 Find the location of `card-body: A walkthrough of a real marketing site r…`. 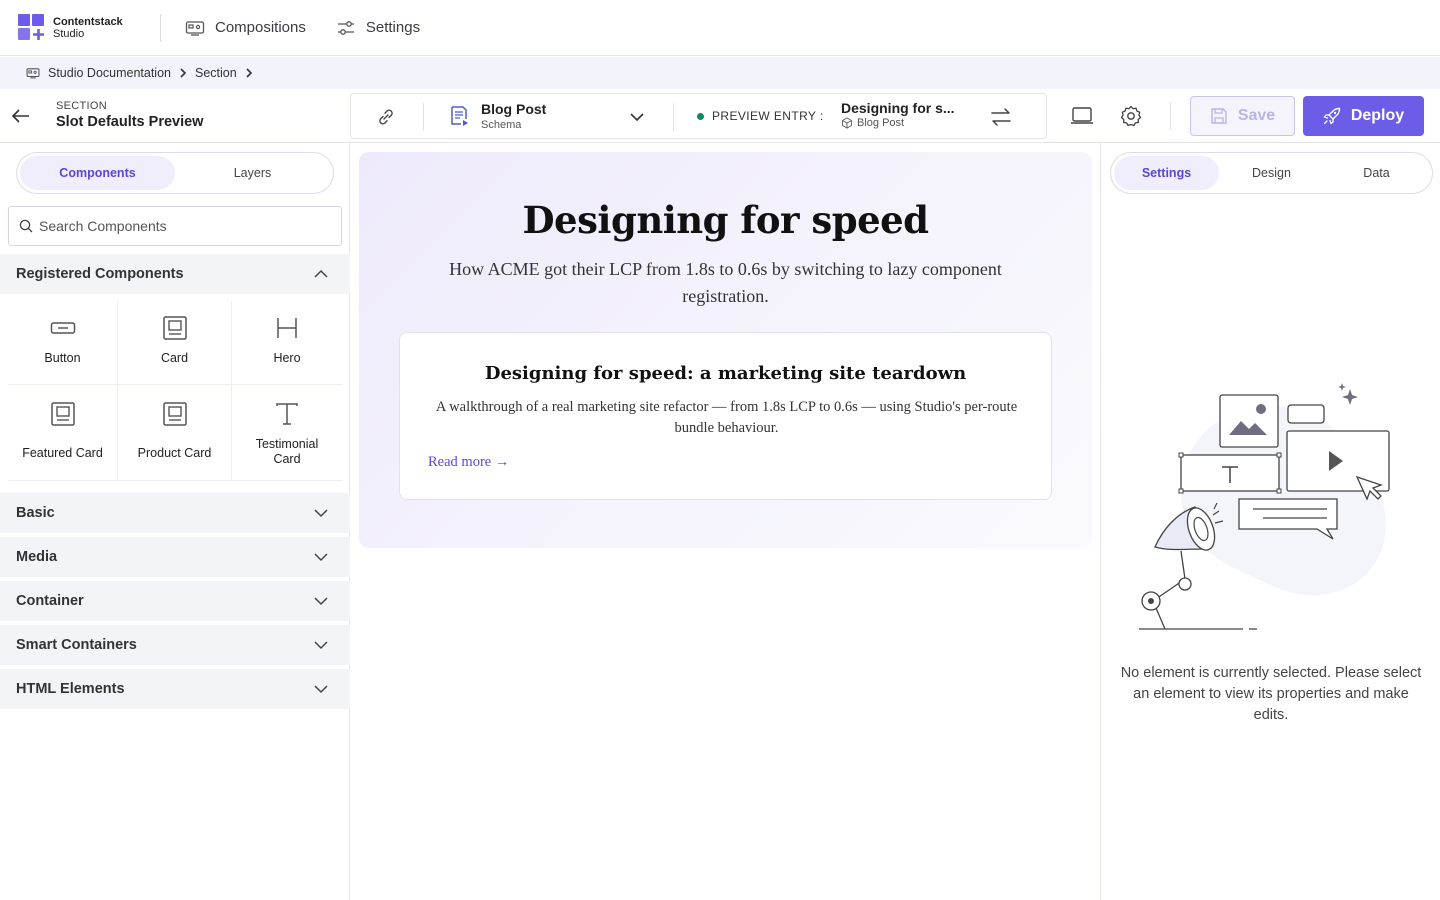

card-body: A walkthrough of a real marketing site r… is located at coordinates (726, 418).